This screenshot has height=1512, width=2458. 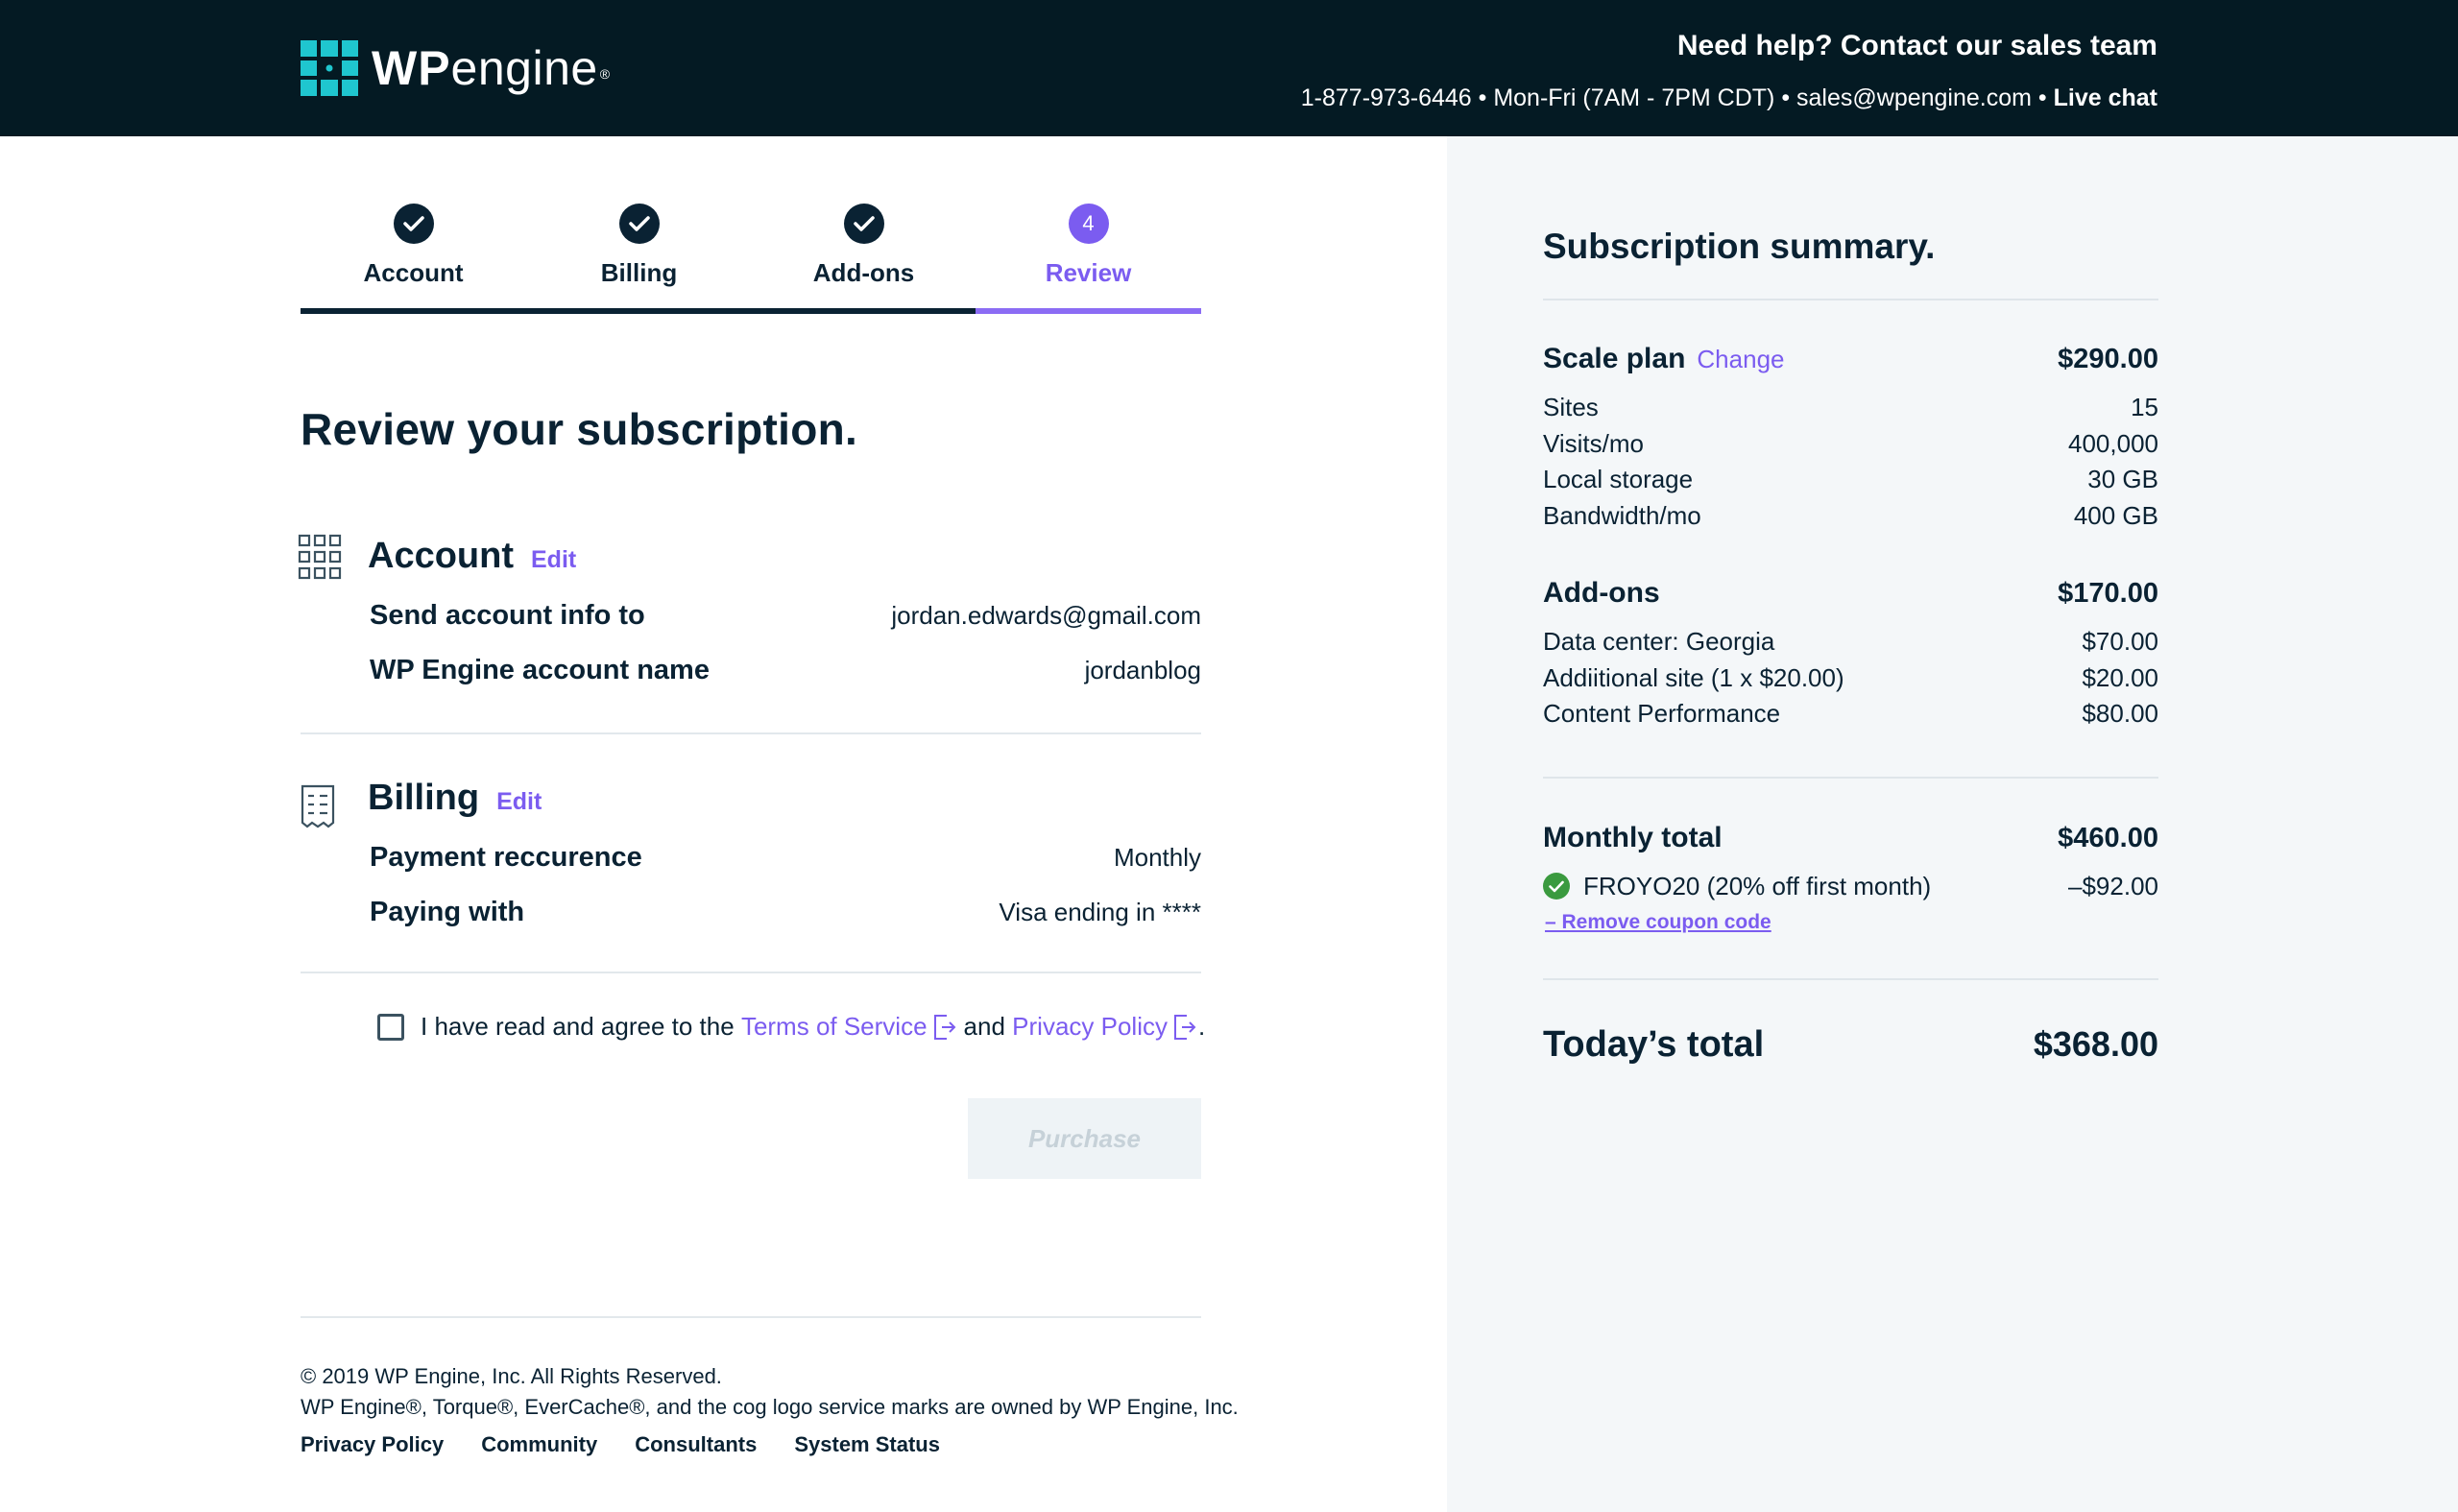 What do you see at coordinates (1089, 311) in the screenshot?
I see `stepper-progress-current` at bounding box center [1089, 311].